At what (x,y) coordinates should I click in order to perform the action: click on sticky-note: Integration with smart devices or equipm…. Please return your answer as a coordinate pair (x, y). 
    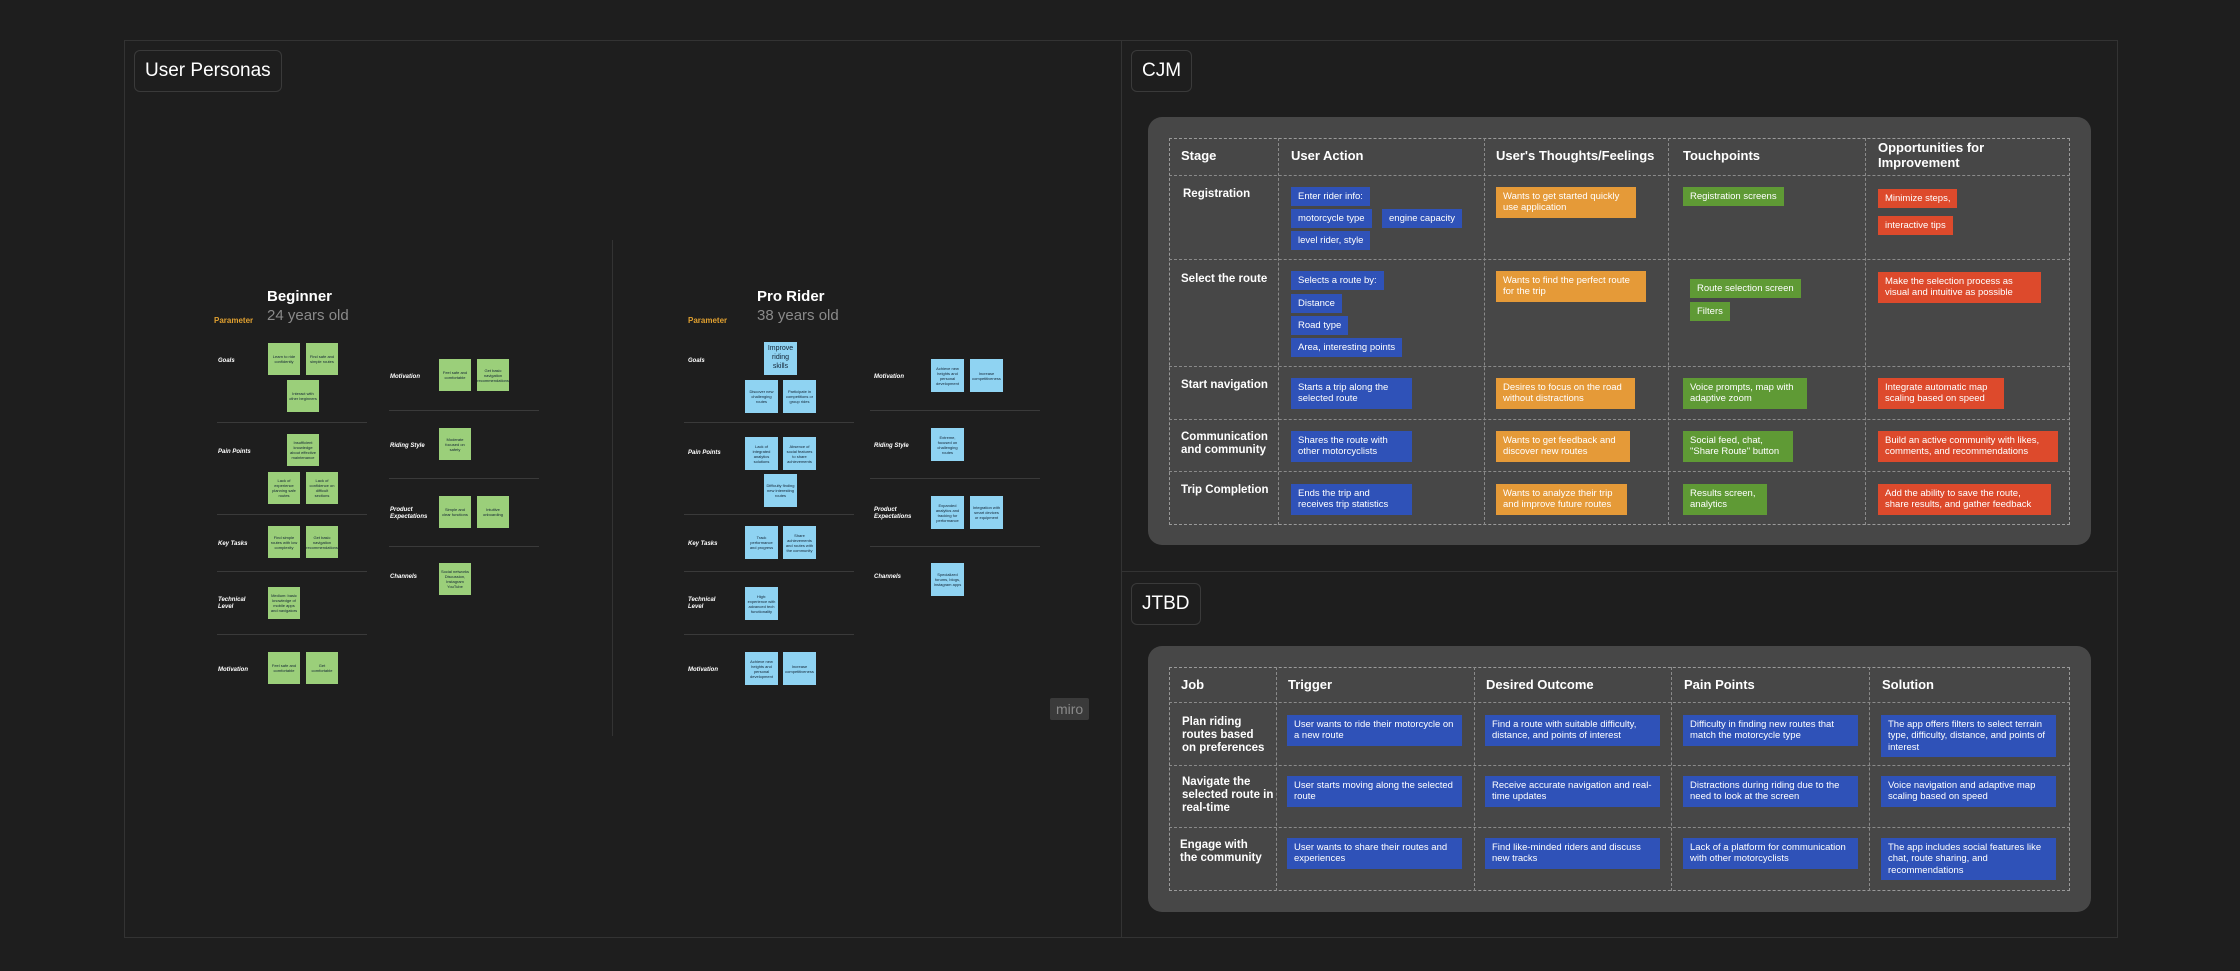
    Looking at the image, I should click on (986, 512).